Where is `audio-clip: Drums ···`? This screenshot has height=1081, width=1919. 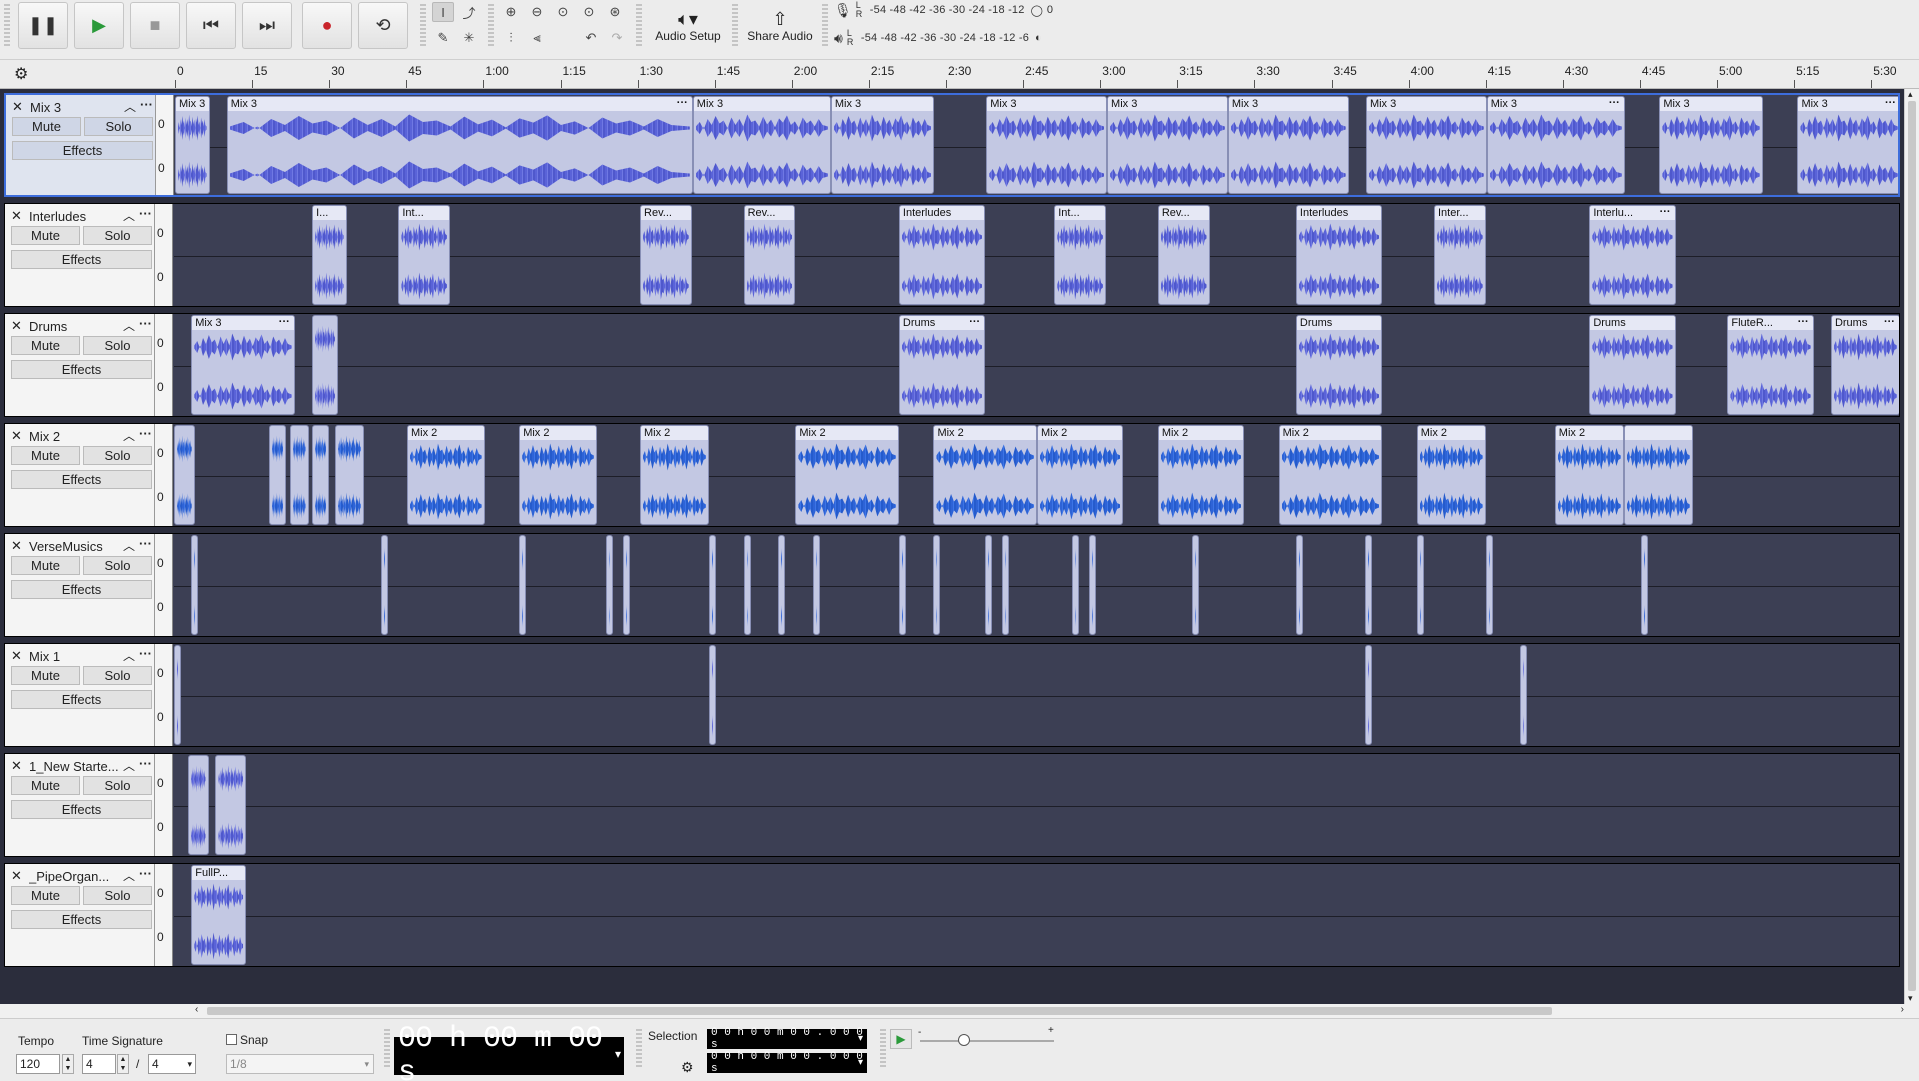 audio-clip: Drums ··· is located at coordinates (1864, 365).